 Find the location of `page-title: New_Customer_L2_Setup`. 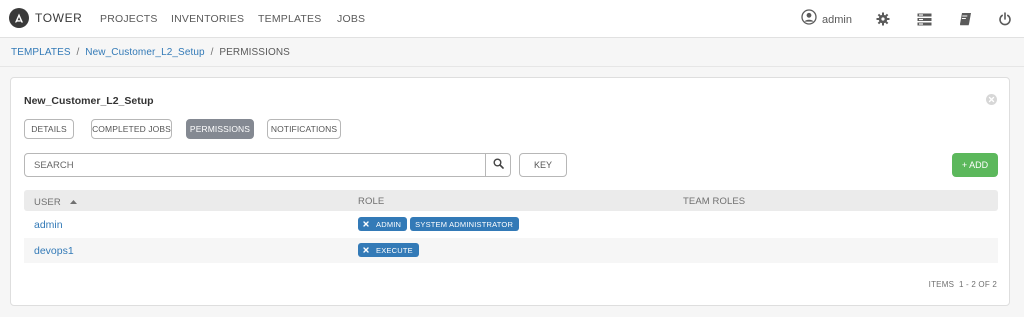

page-title: New_Customer_L2_Setup is located at coordinates (89, 101).